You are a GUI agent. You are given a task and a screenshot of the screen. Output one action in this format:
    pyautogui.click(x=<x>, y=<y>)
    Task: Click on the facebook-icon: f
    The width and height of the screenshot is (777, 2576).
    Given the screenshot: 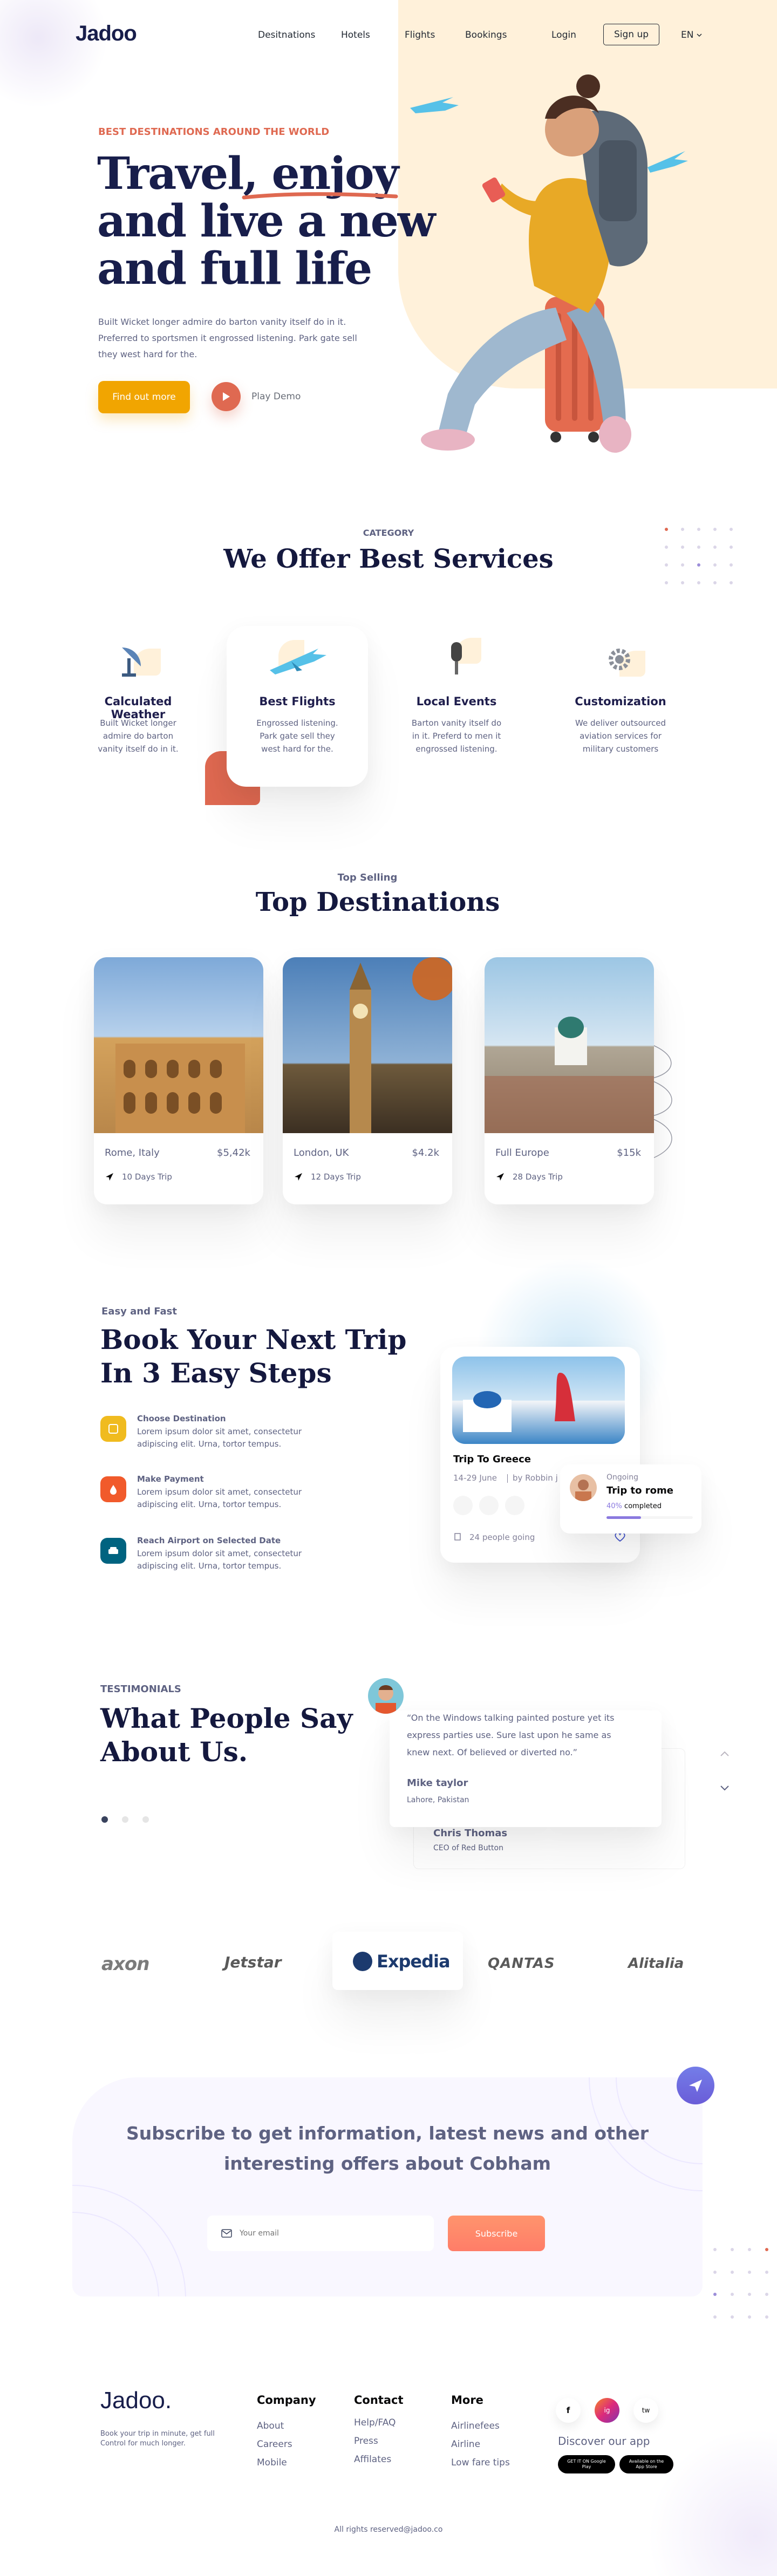 What is the action you would take?
    pyautogui.click(x=568, y=2410)
    